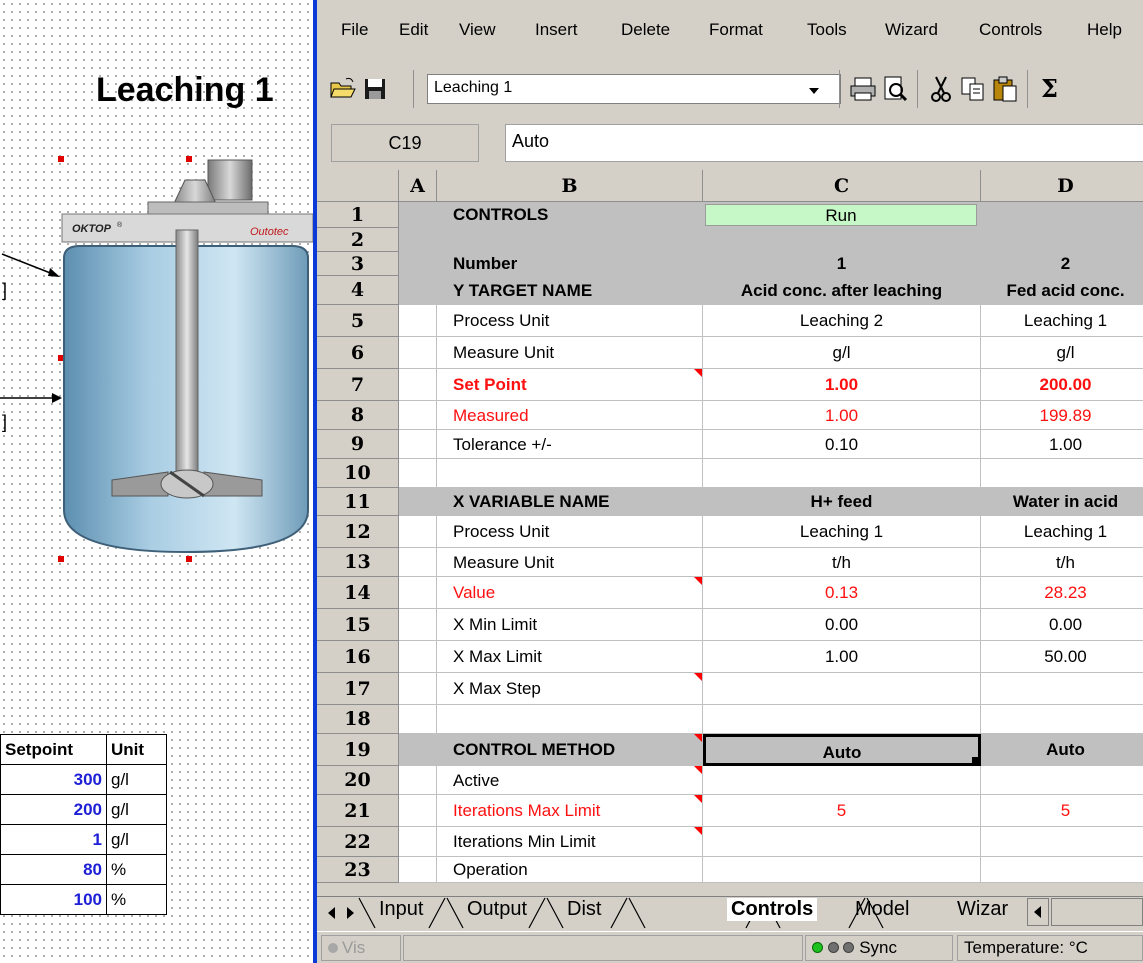 This screenshot has height=963, width=1143. I want to click on menu-edit: Edit, so click(413, 30).